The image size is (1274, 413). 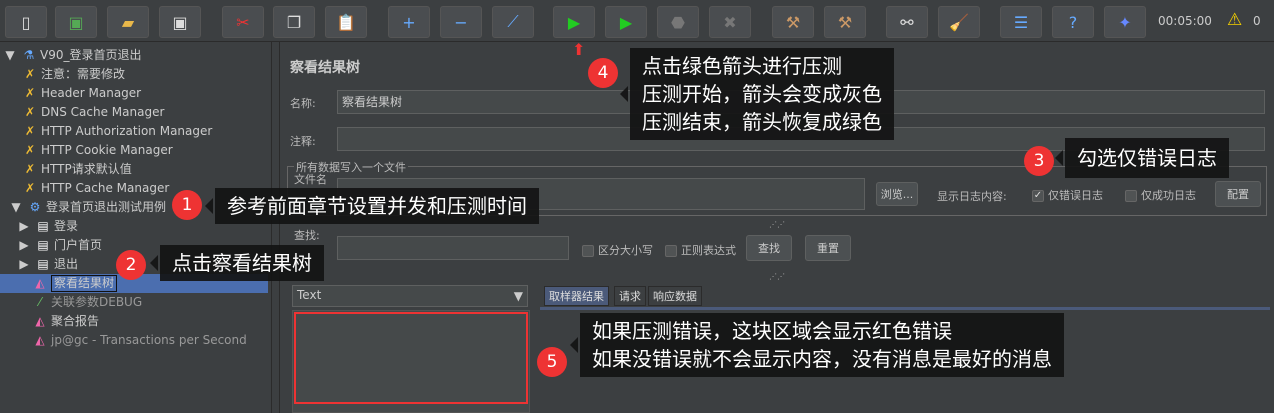 I want to click on remote-icon: ✦, so click(x=1125, y=22).